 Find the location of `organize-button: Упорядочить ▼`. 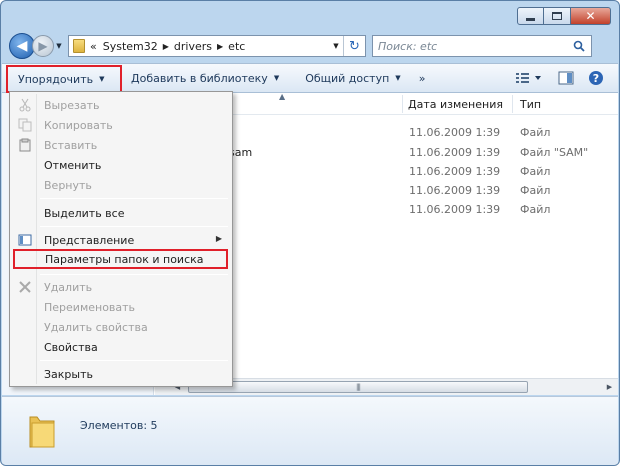

organize-button: Упорядочить ▼ is located at coordinates (64, 79).